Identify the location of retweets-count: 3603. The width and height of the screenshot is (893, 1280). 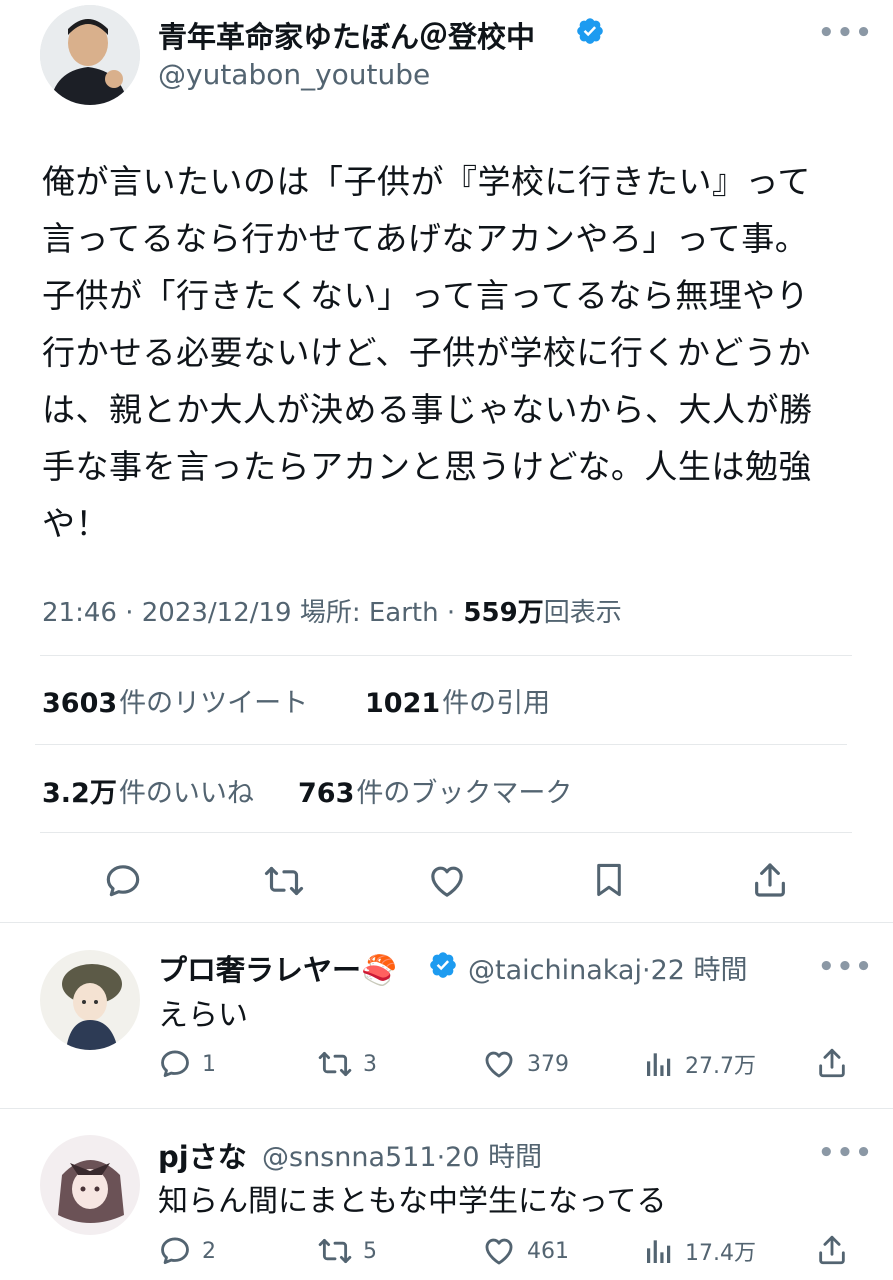
(80, 703).